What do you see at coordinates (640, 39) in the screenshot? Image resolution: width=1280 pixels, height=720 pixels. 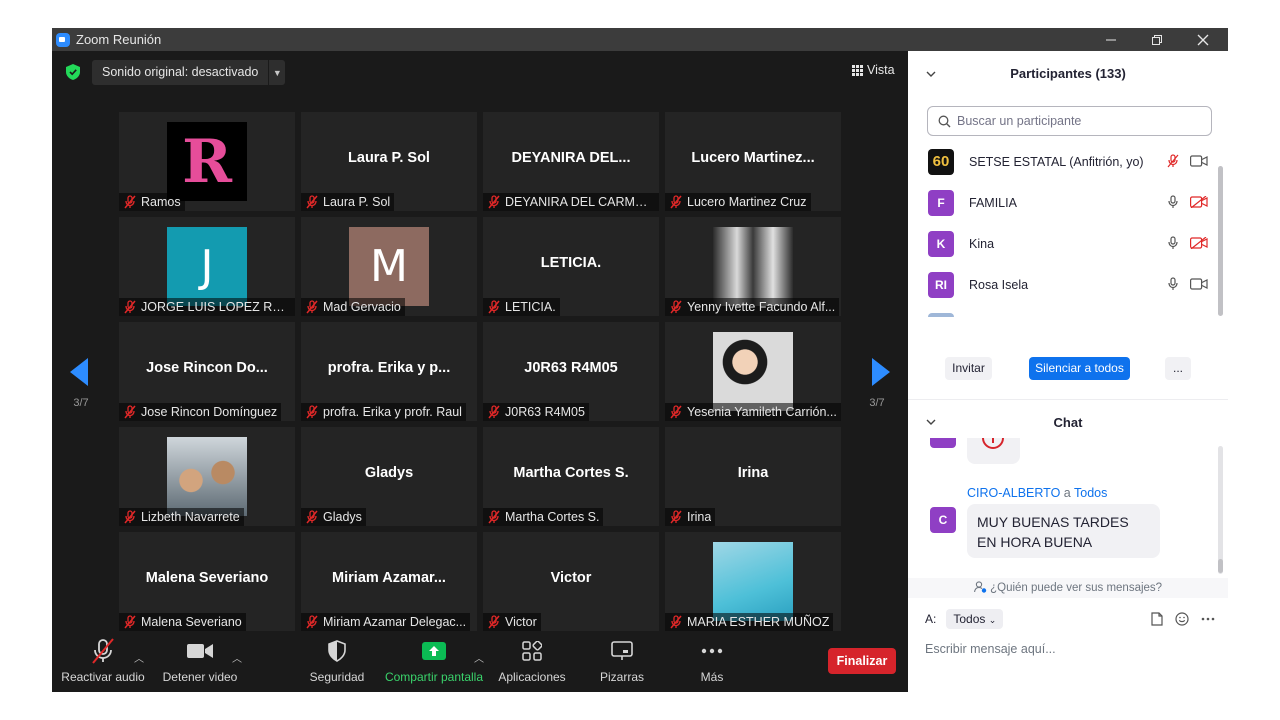 I see `title-bar: Zoom Reunión` at bounding box center [640, 39].